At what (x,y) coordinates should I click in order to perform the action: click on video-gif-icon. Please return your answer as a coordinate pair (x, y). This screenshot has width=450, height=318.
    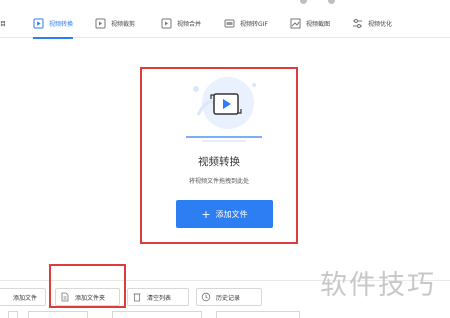
    Looking at the image, I should click on (229, 23).